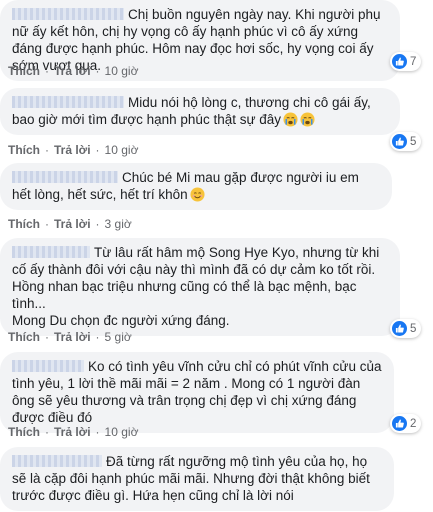 Image resolution: width=433 pixels, height=512 pixels. I want to click on comment-actions: Thích · Trả lời · 3 giờ, so click(70, 224).